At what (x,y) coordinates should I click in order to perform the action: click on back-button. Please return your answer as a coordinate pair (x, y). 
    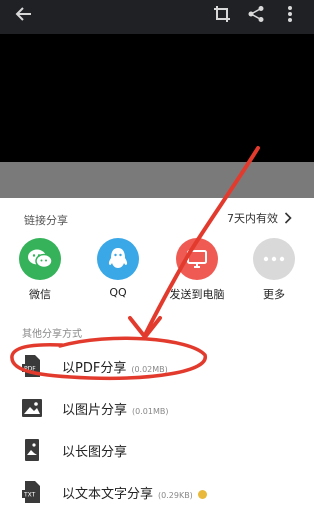
    Looking at the image, I should click on (24, 14).